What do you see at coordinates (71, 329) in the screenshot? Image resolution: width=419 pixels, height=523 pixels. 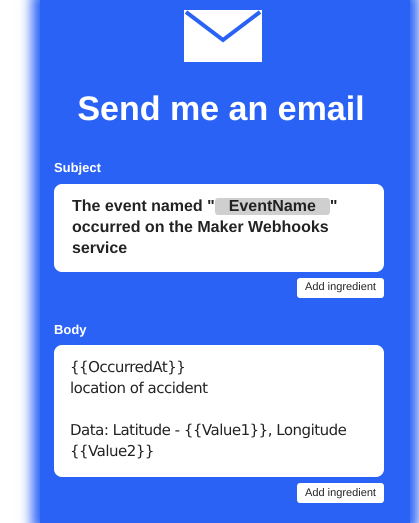 I see `field-label: Body` at bounding box center [71, 329].